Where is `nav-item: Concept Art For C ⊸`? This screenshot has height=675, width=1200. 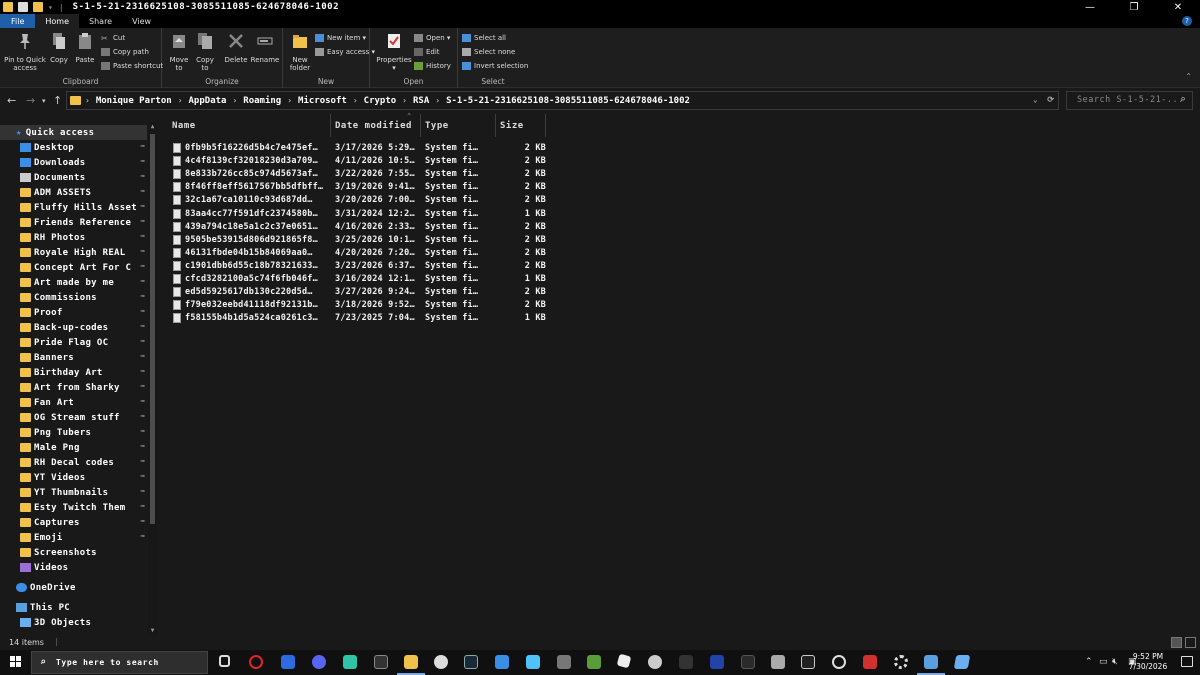
nav-item: Concept Art For C ⊸ is located at coordinates (73, 267).